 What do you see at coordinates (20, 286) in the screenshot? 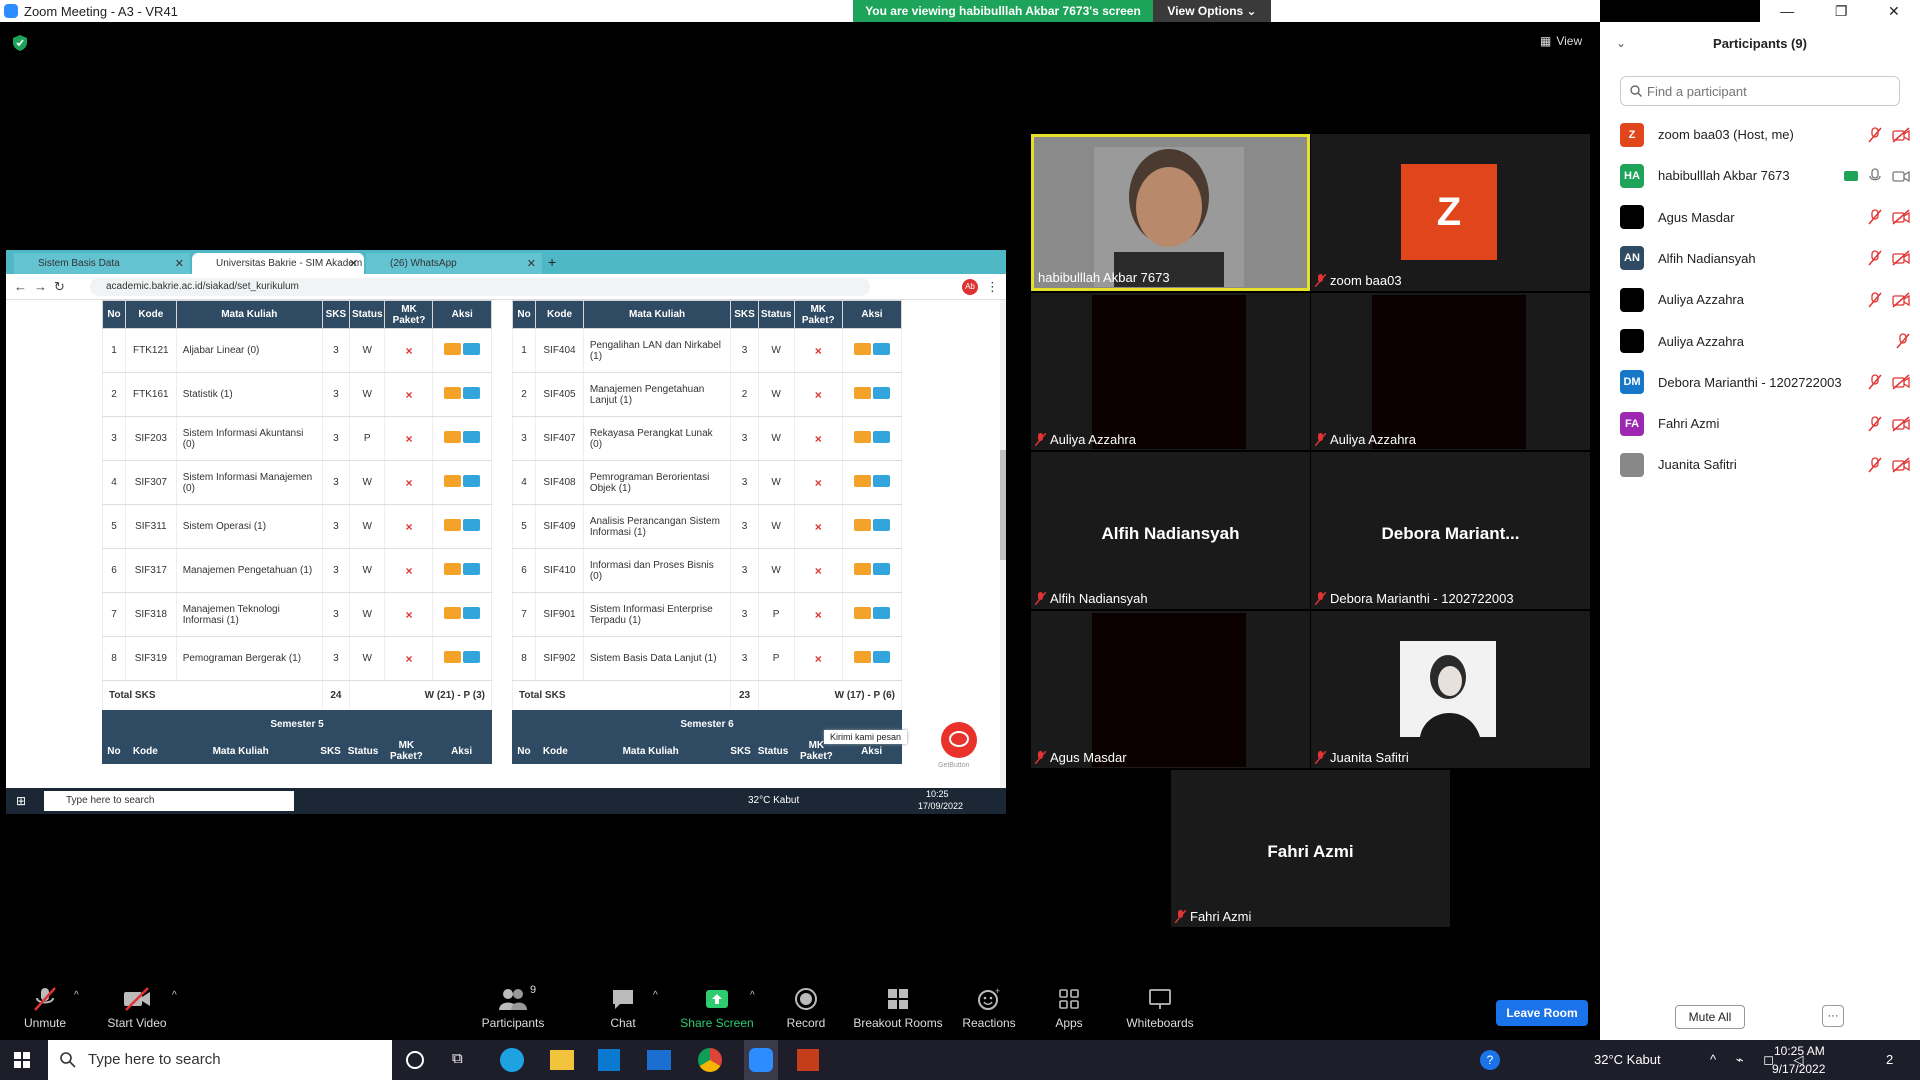
I see `back-icon: ←` at bounding box center [20, 286].